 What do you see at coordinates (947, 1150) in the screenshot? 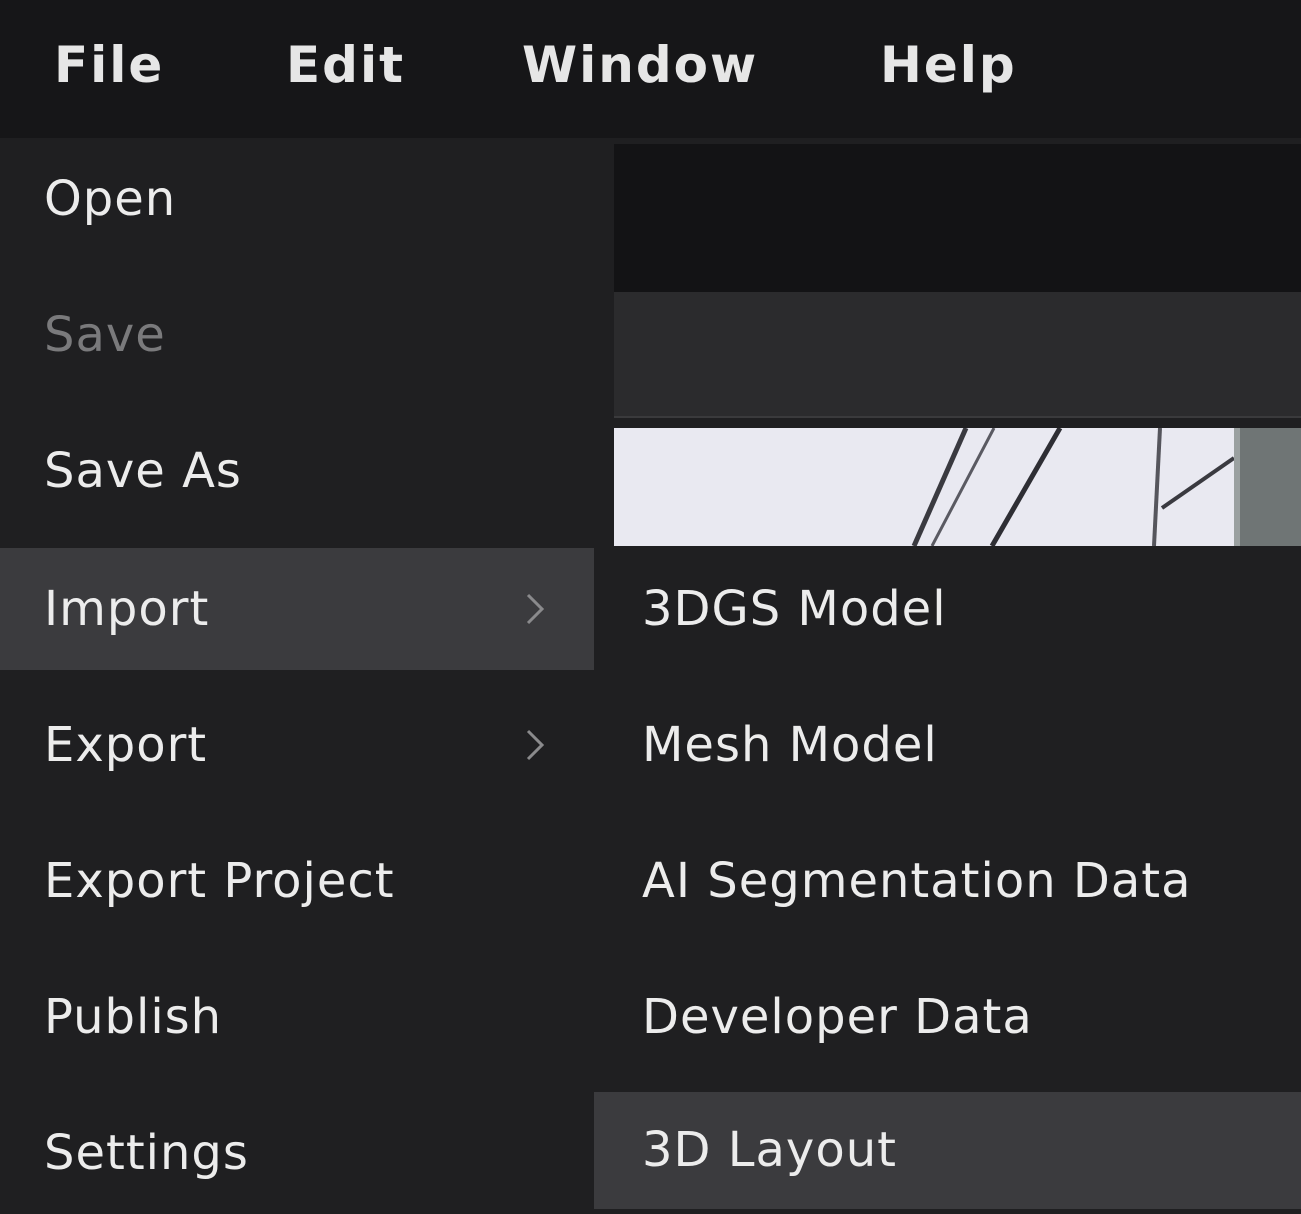
I see `submenu-item-3d-layout: 3D Layout` at bounding box center [947, 1150].